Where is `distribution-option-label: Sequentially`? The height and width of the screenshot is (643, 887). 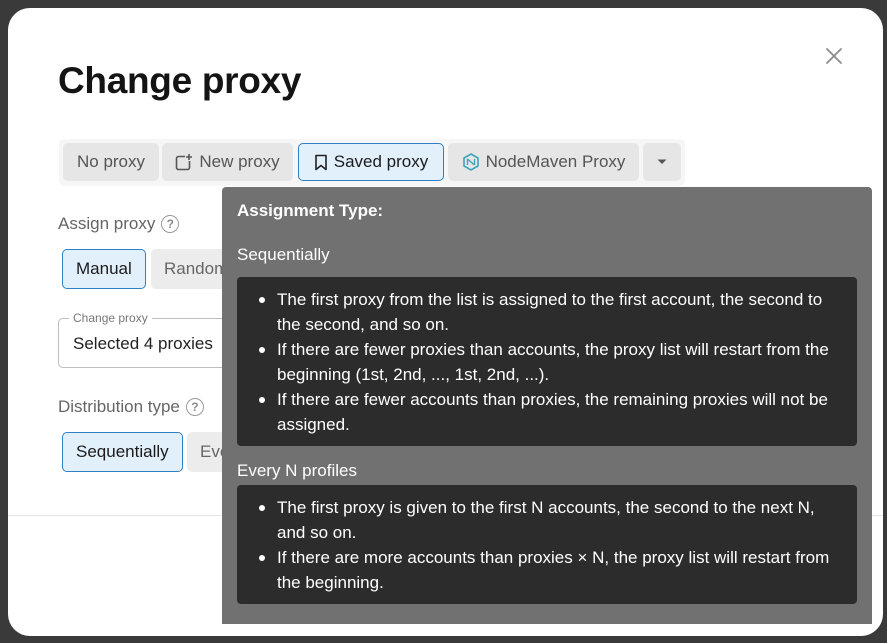
distribution-option-label: Sequentially is located at coordinates (122, 451).